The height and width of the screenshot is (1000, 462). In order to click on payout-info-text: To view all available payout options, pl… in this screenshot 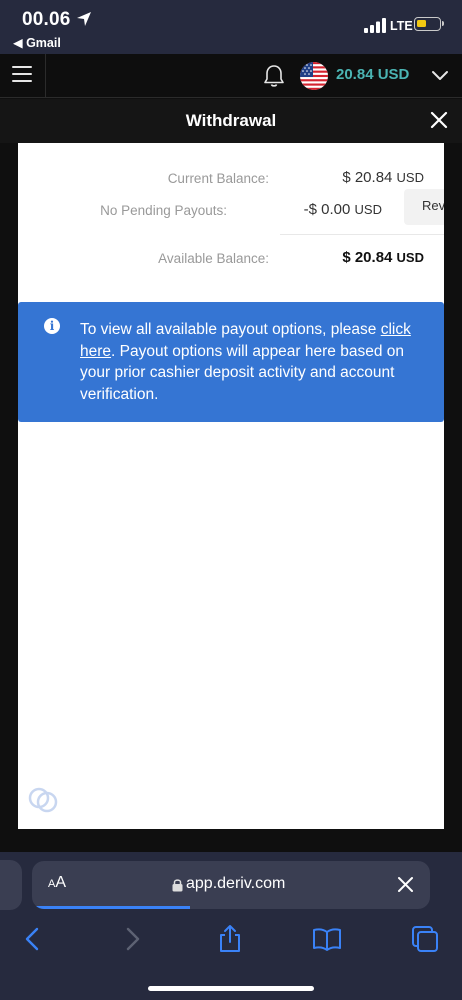, I will do `click(245, 362)`.